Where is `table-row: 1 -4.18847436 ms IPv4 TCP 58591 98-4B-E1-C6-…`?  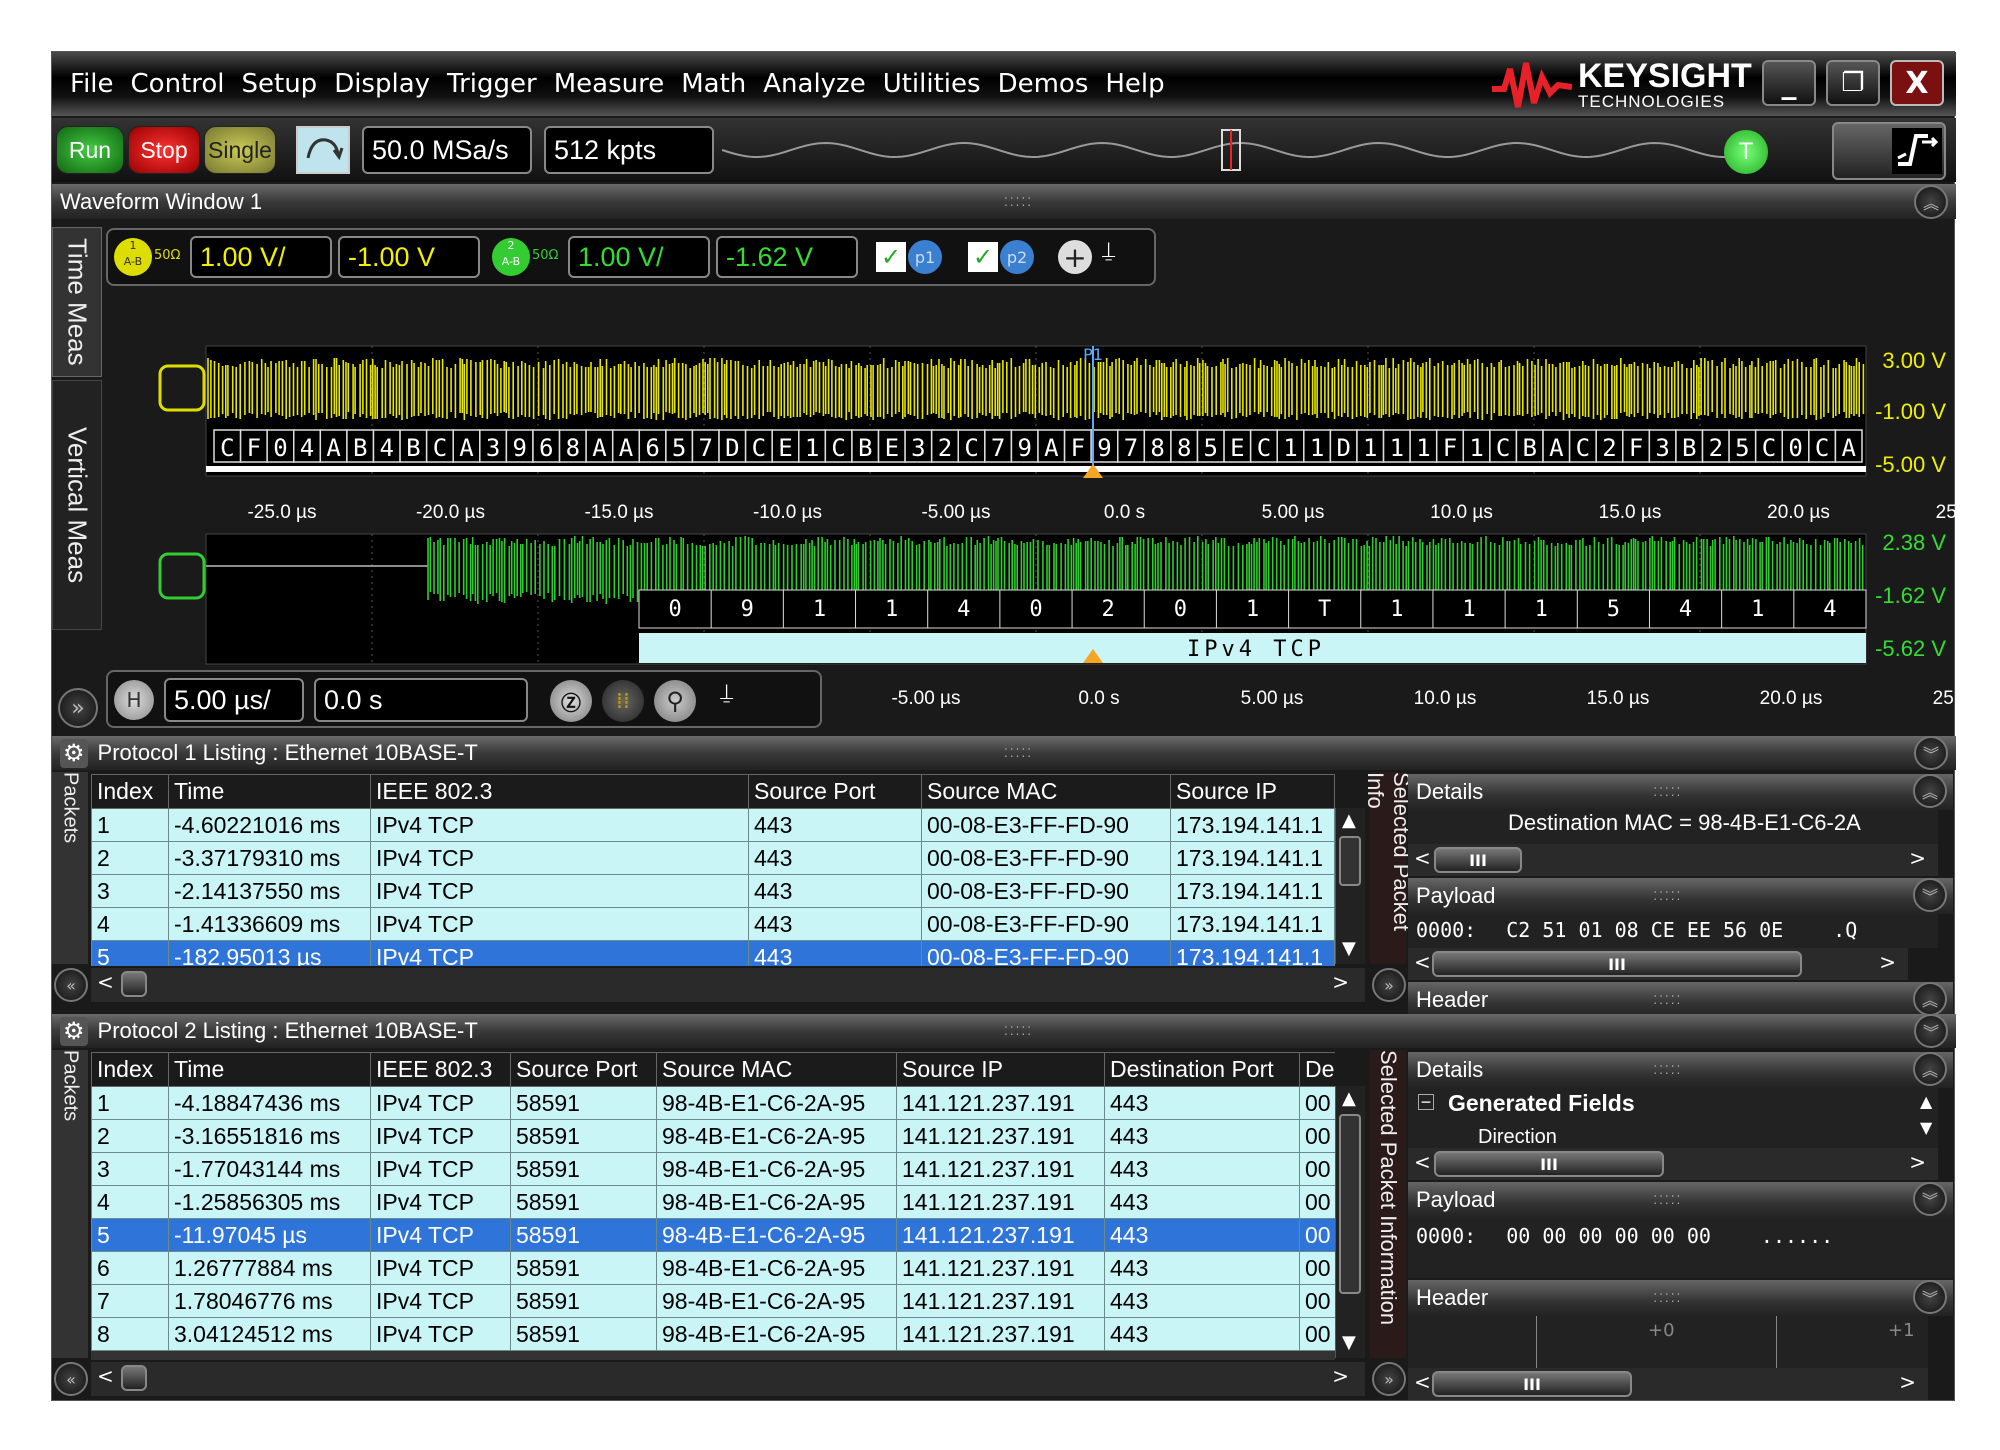
table-row: 1 -4.18847436 ms IPv4 TCP 58591 98-4B-E1-C6-… is located at coordinates (713, 1103).